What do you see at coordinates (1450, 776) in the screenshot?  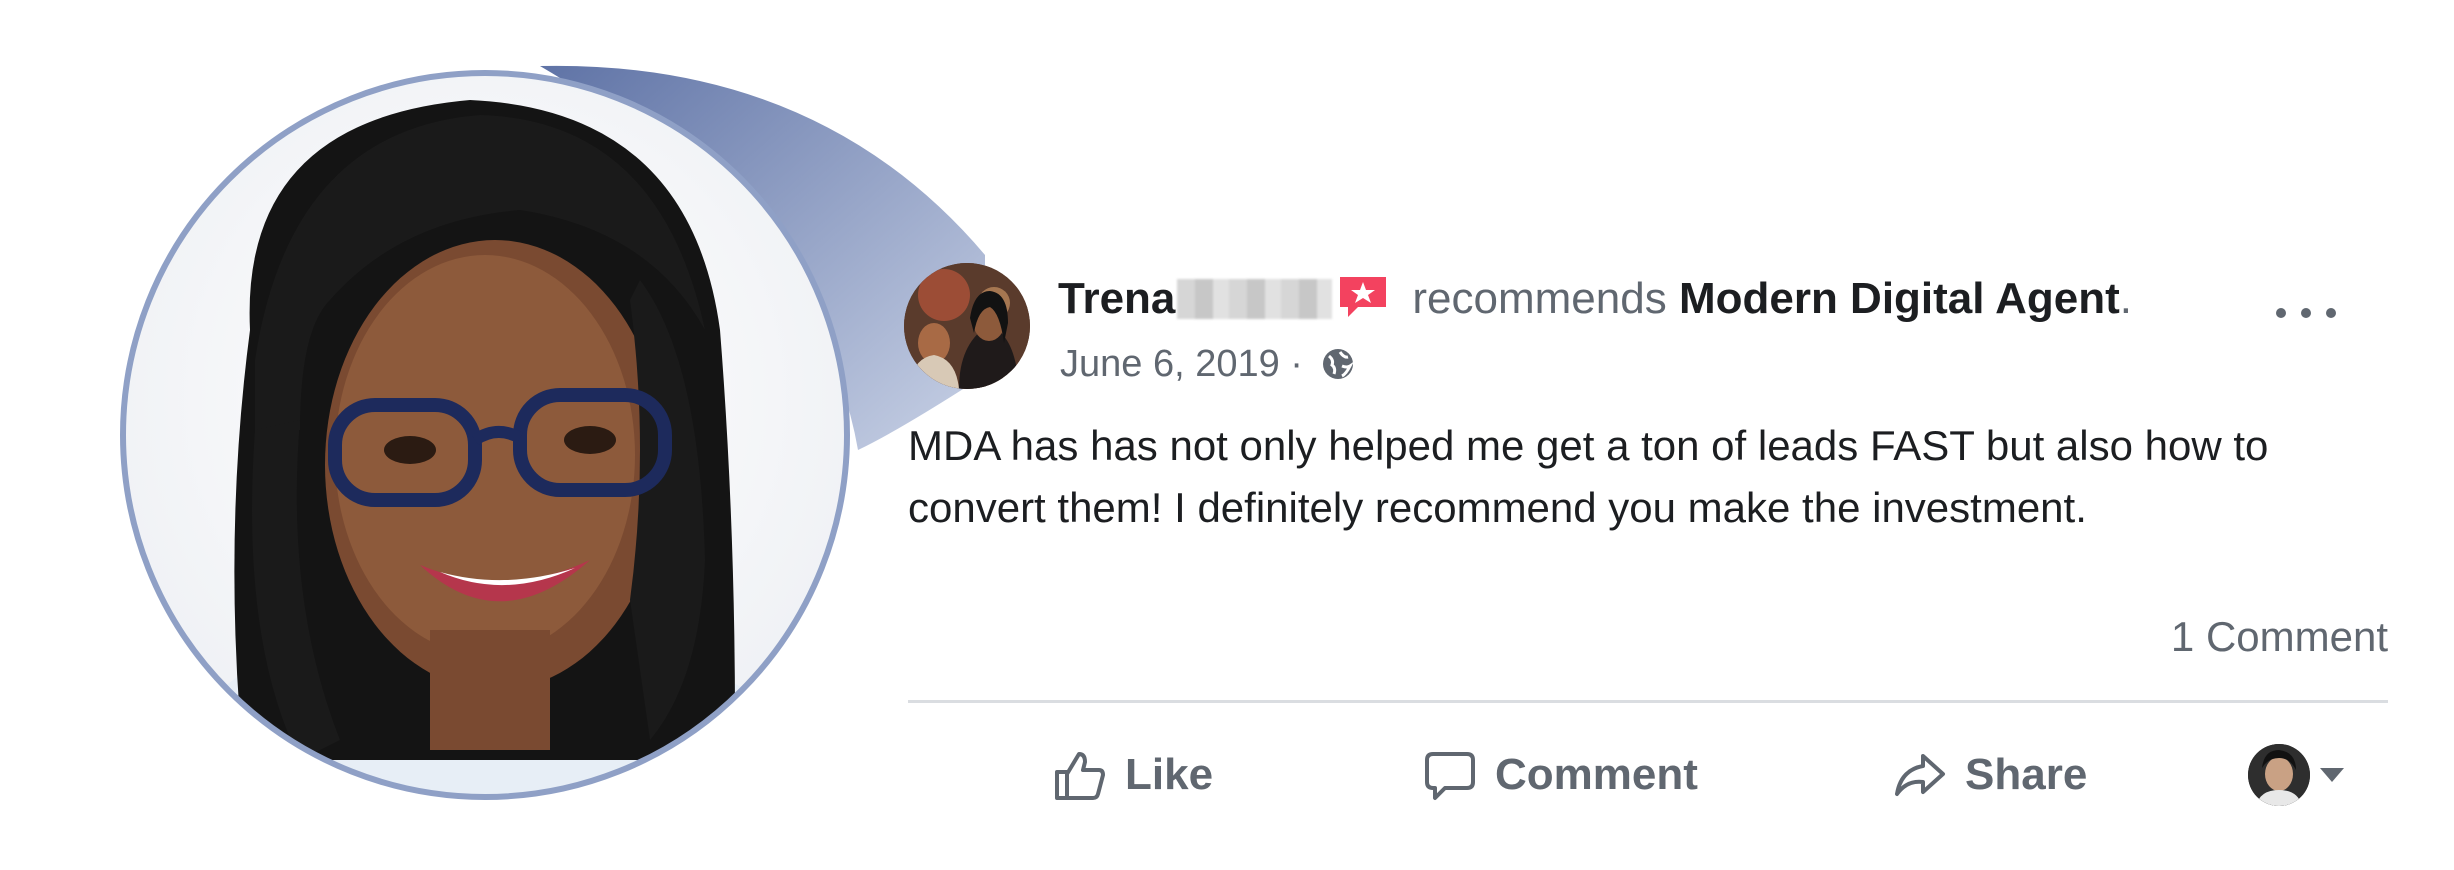 I see `comment-bubble-icon` at bounding box center [1450, 776].